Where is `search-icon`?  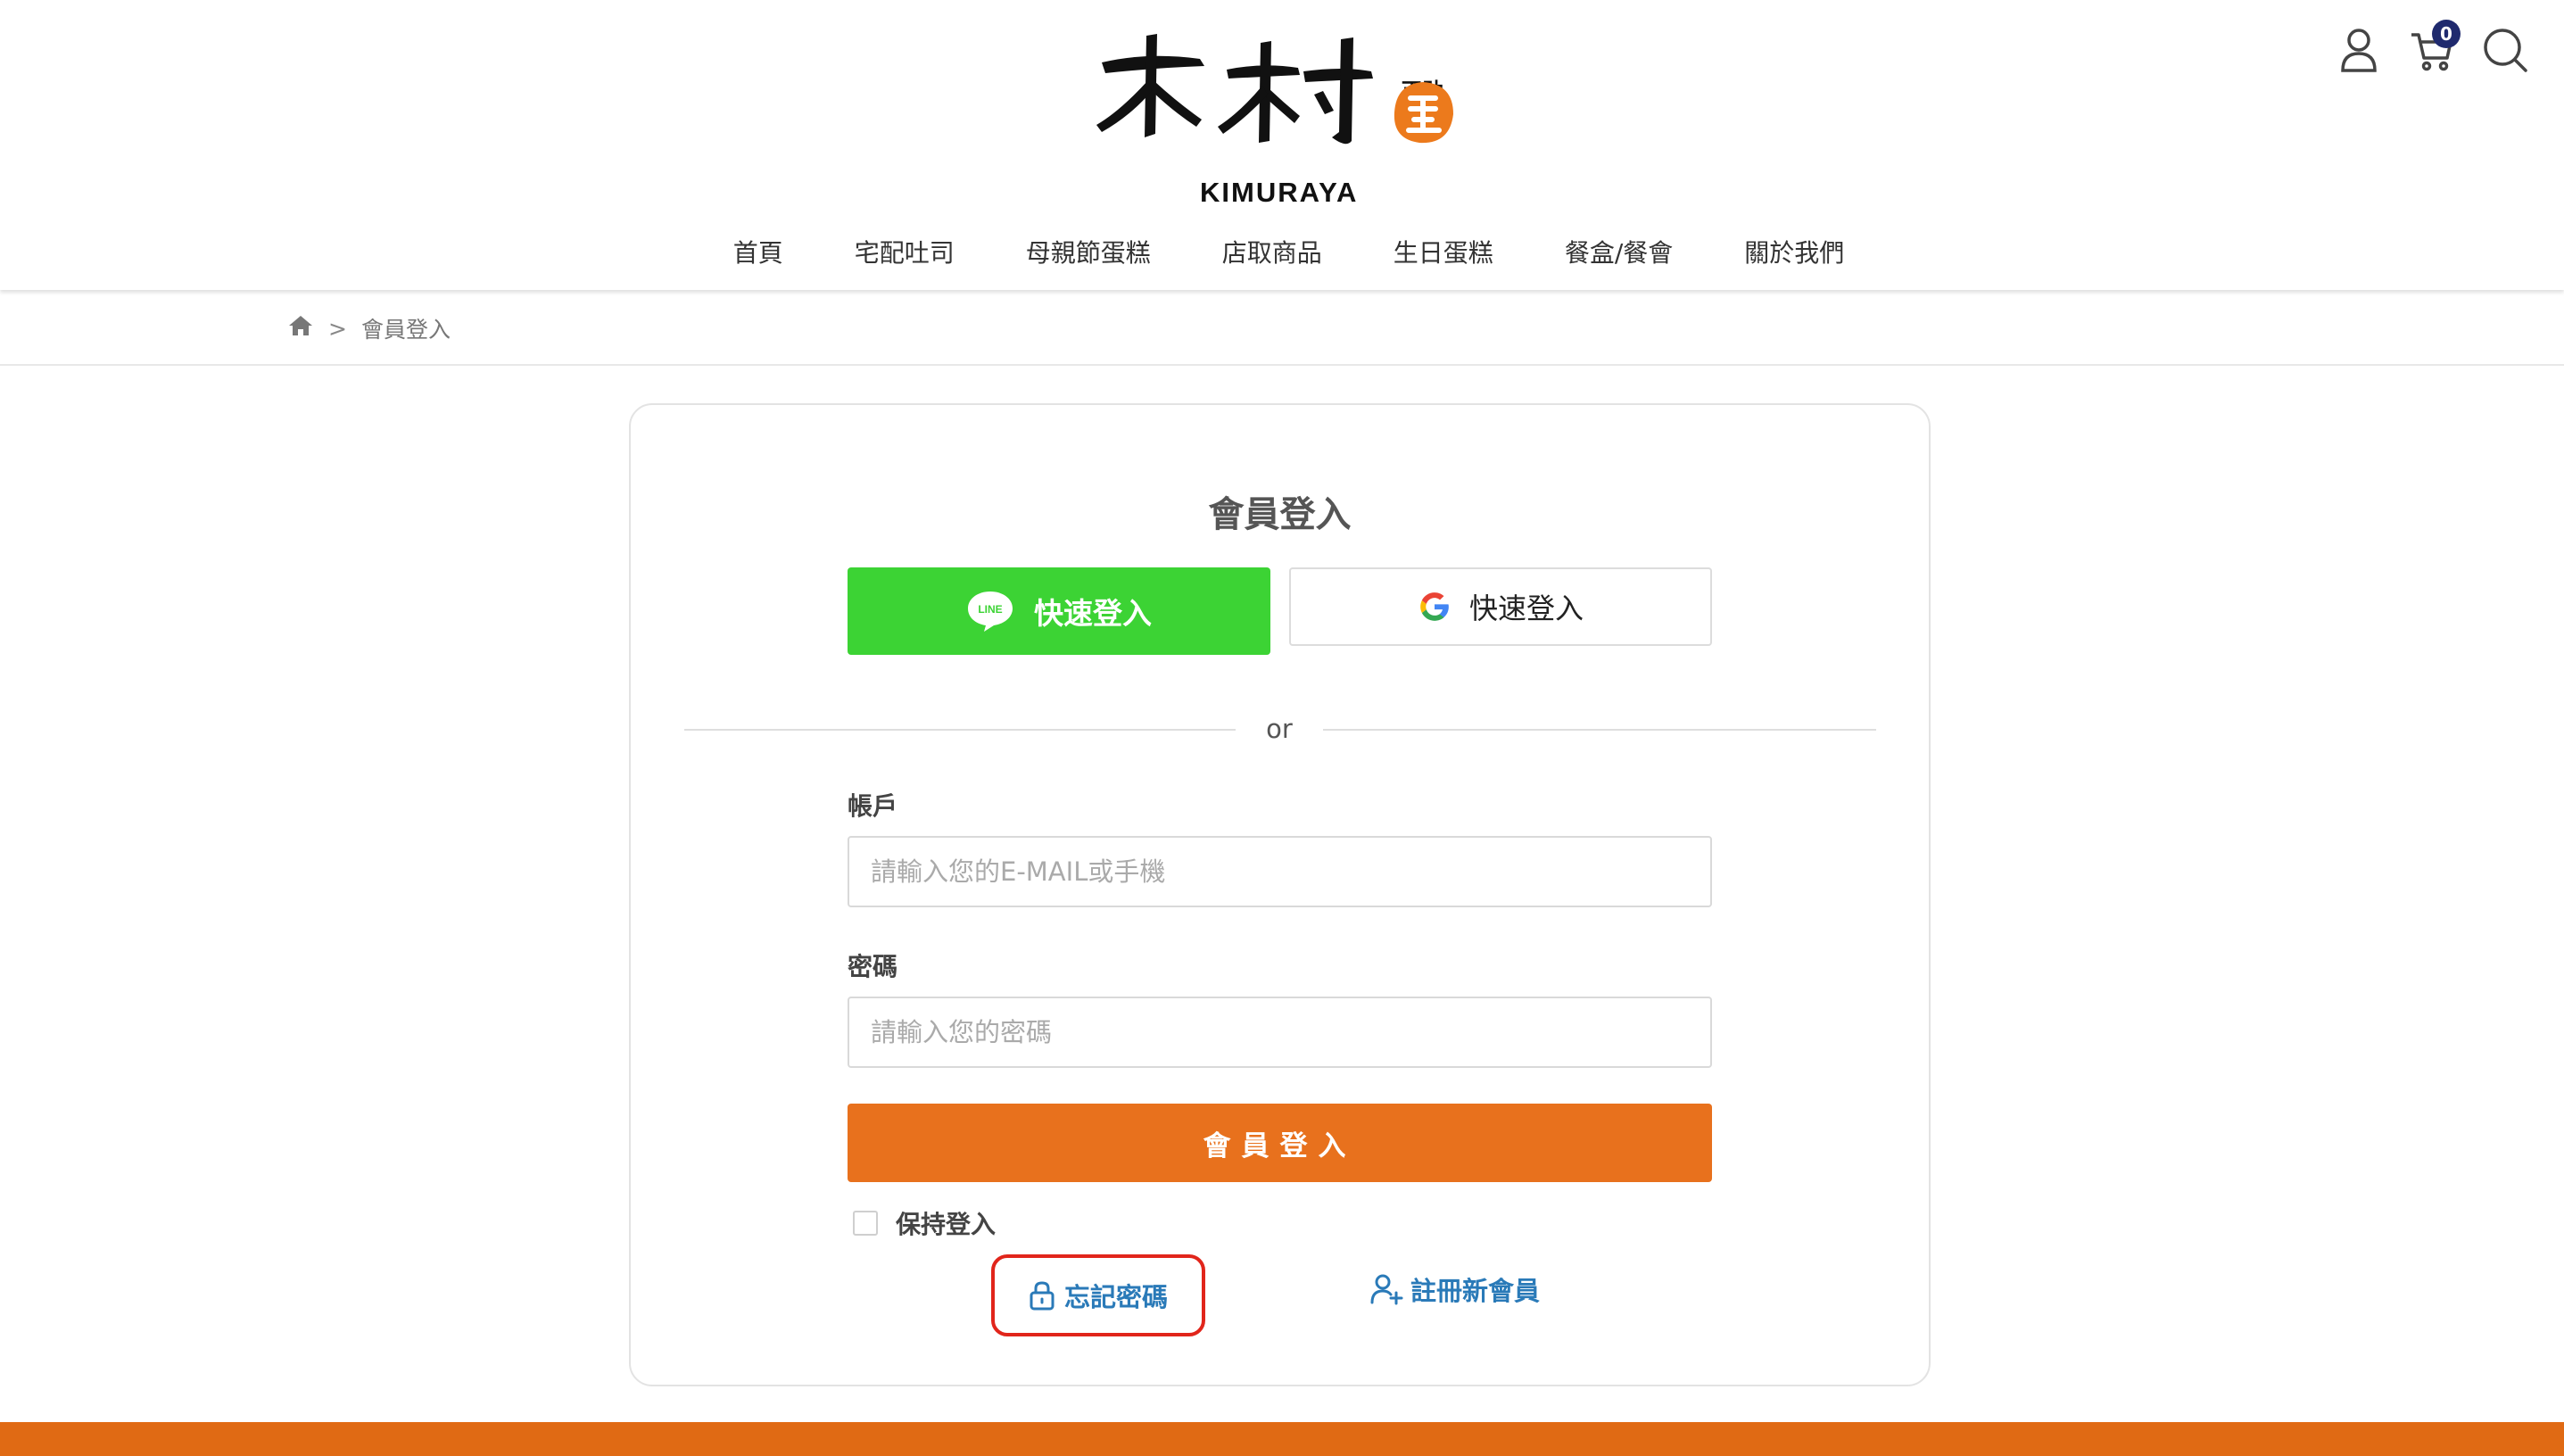 search-icon is located at coordinates (2505, 50).